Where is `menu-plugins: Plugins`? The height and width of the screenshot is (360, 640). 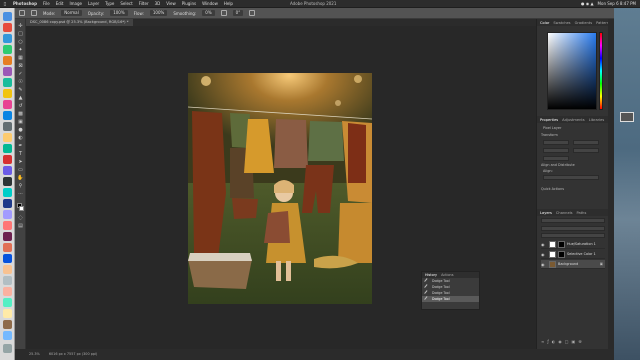
menu-plugins: Plugins is located at coordinates (189, 3).